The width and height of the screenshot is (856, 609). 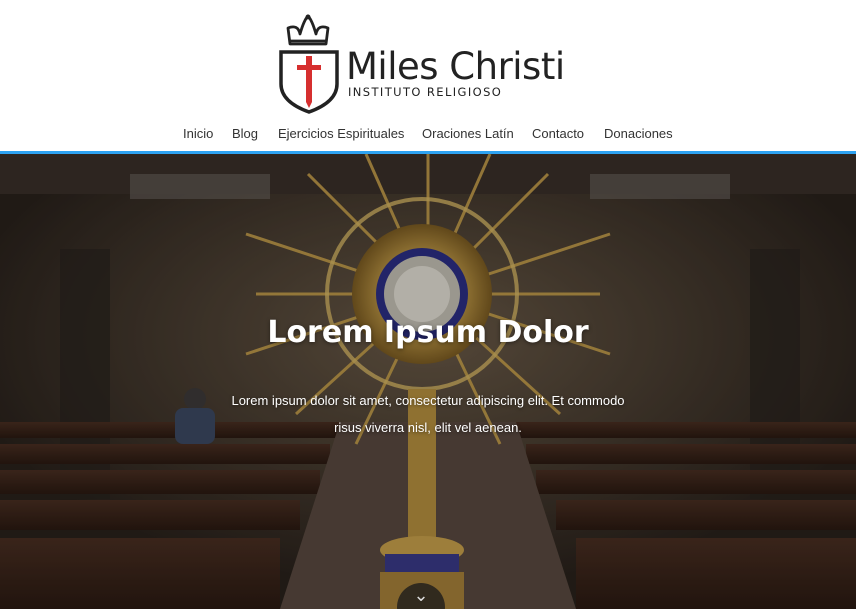 I want to click on crest-icon, so click(x=309, y=64).